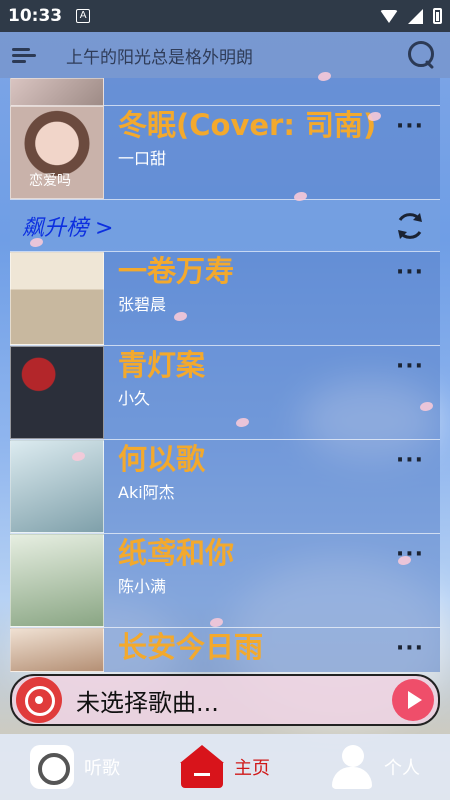  I want to click on tab-listen: 听歌, so click(75, 767).